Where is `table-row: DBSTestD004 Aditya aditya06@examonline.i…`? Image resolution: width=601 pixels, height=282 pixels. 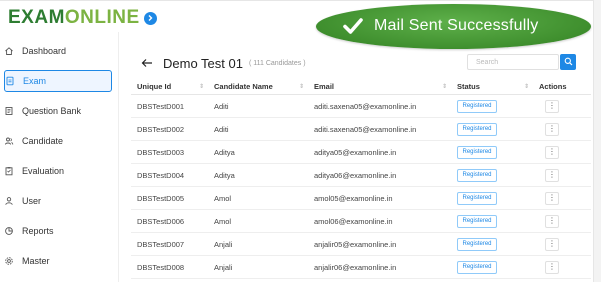 table-row: DBSTestD004 Aditya aditya06@examonline.i… is located at coordinates (361, 175).